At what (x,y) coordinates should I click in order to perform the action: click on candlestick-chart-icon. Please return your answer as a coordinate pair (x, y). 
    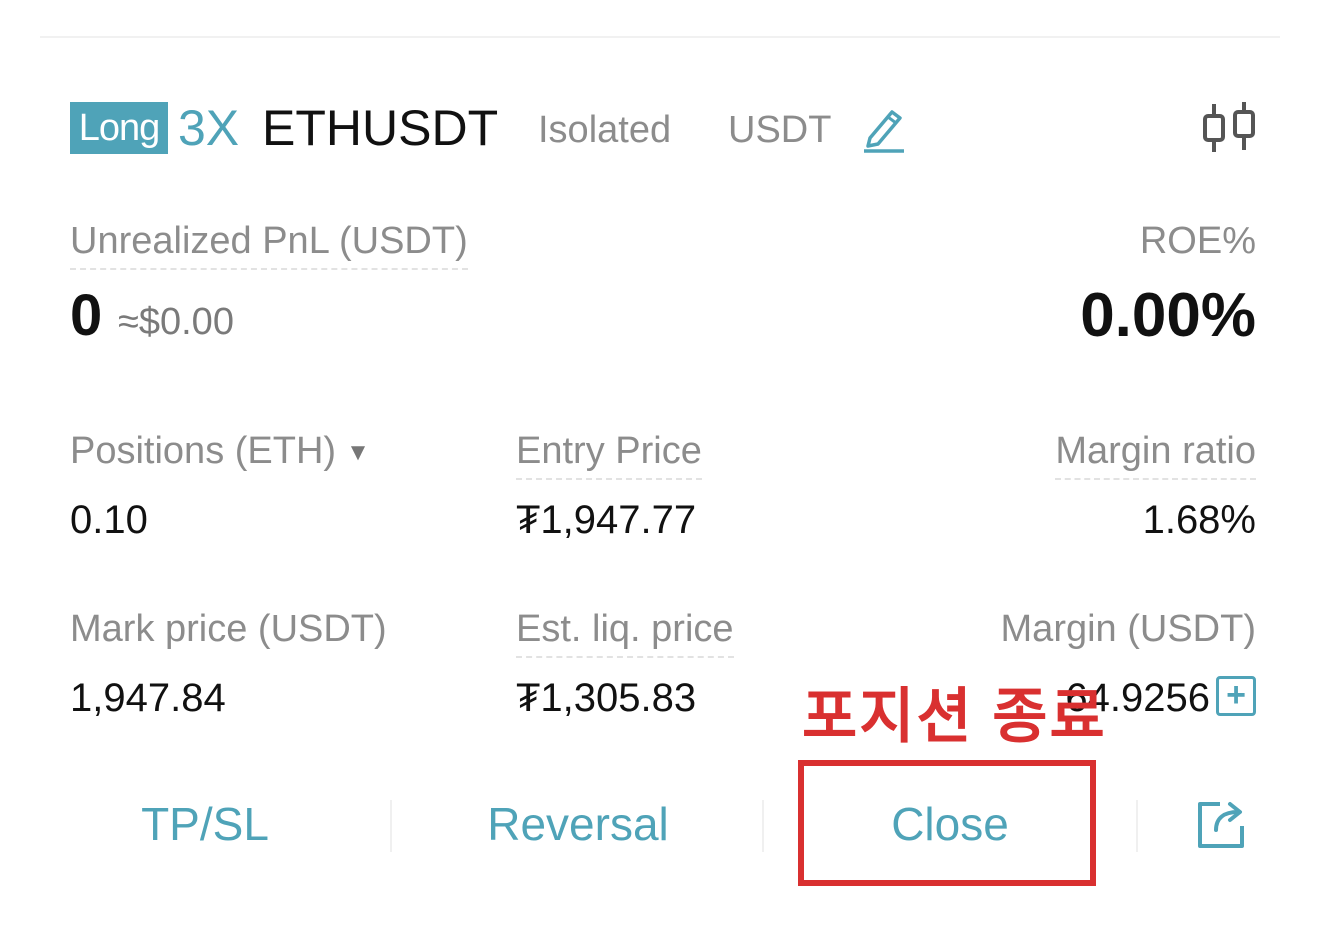
    Looking at the image, I should click on (1229, 128).